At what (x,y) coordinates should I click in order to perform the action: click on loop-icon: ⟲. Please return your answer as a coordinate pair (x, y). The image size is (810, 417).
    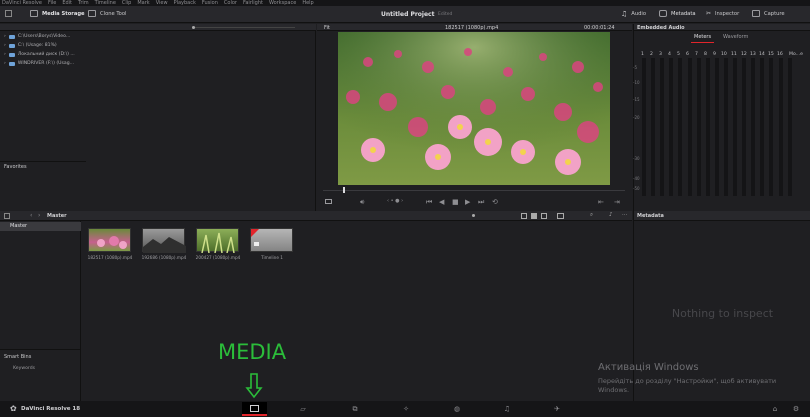
    Looking at the image, I should click on (495, 202).